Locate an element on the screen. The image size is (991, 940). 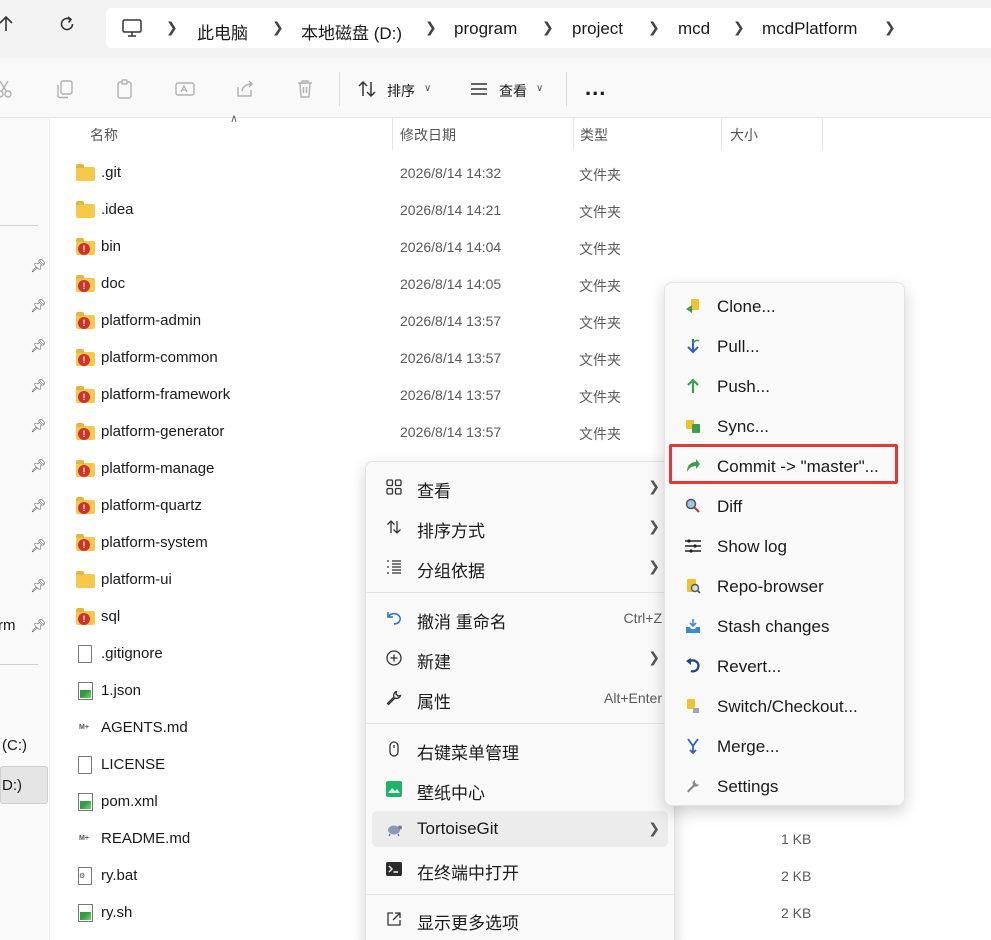
nav-drive-d: D:) is located at coordinates (12, 785).